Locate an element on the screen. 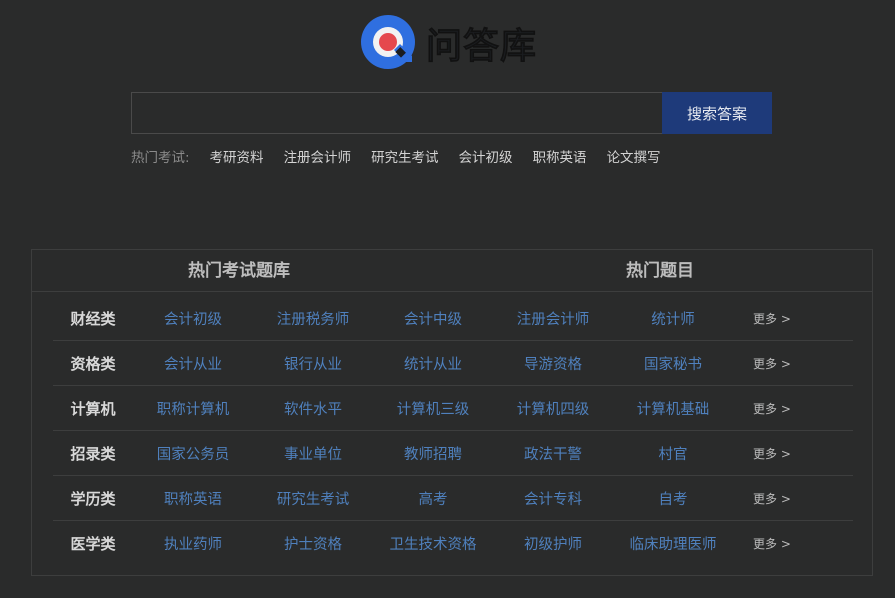 The image size is (895, 598). hot-exams-bar: 热门考试: 考研资料 注册会计师 研究生考试 会计初级 职称英语 论文撰写 is located at coordinates (406, 156).